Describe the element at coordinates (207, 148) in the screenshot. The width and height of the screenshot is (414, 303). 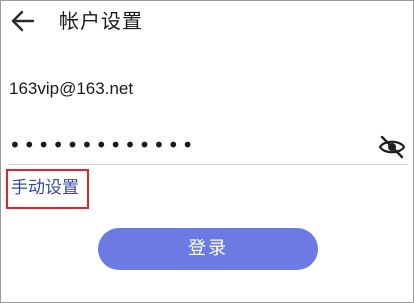
I see `password-row: •••••••••••••` at that location.